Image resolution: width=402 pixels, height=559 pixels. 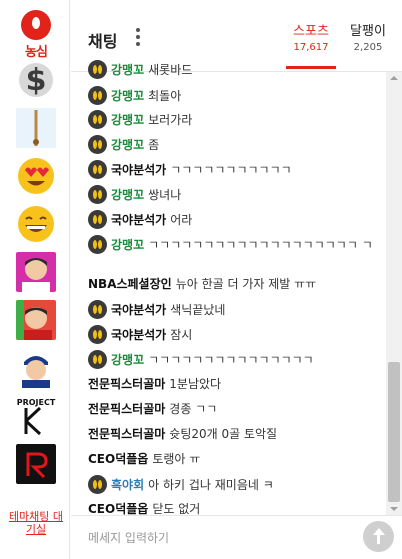 What do you see at coordinates (36, 368) in the screenshot?
I see `player-emote` at bounding box center [36, 368].